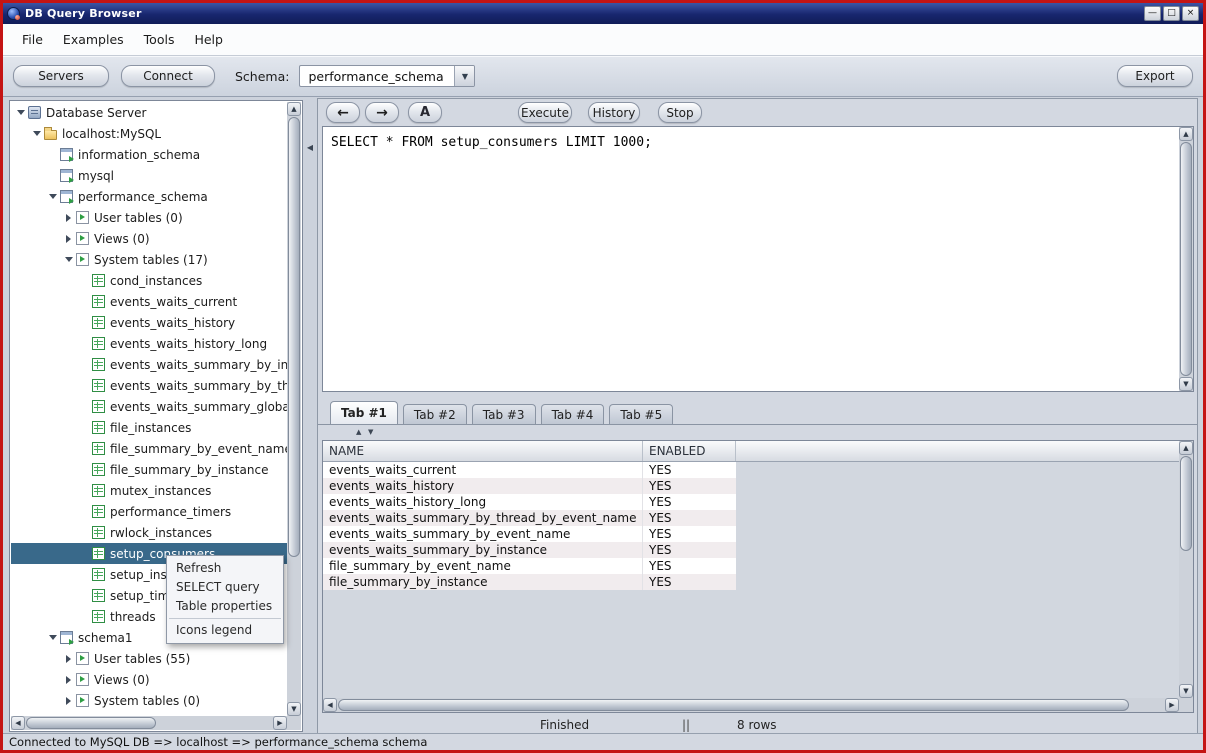  What do you see at coordinates (529, 486) in the screenshot?
I see `table-row: events_waits_history YES` at bounding box center [529, 486].